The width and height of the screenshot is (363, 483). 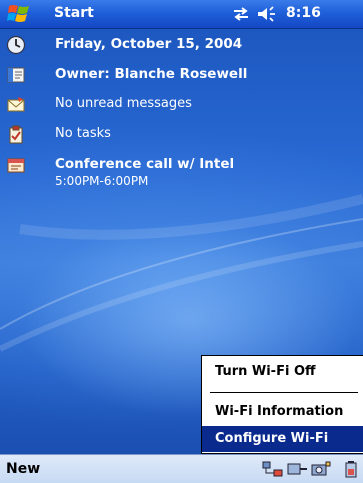 I want to click on envelope-icon, so click(x=16, y=104).